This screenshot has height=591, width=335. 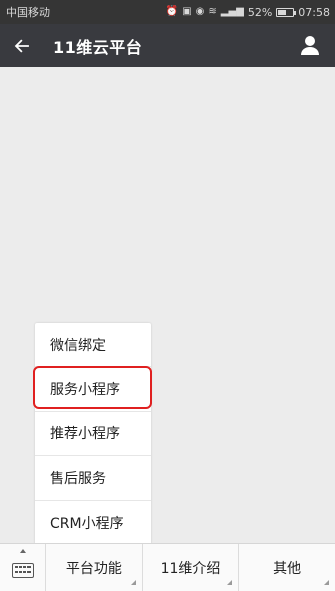 I want to click on status-bar: 中国移动 ⏰ ▣ ◉ ≋ ▂▄▆ 52% 07:58, so click(x=167, y=12).